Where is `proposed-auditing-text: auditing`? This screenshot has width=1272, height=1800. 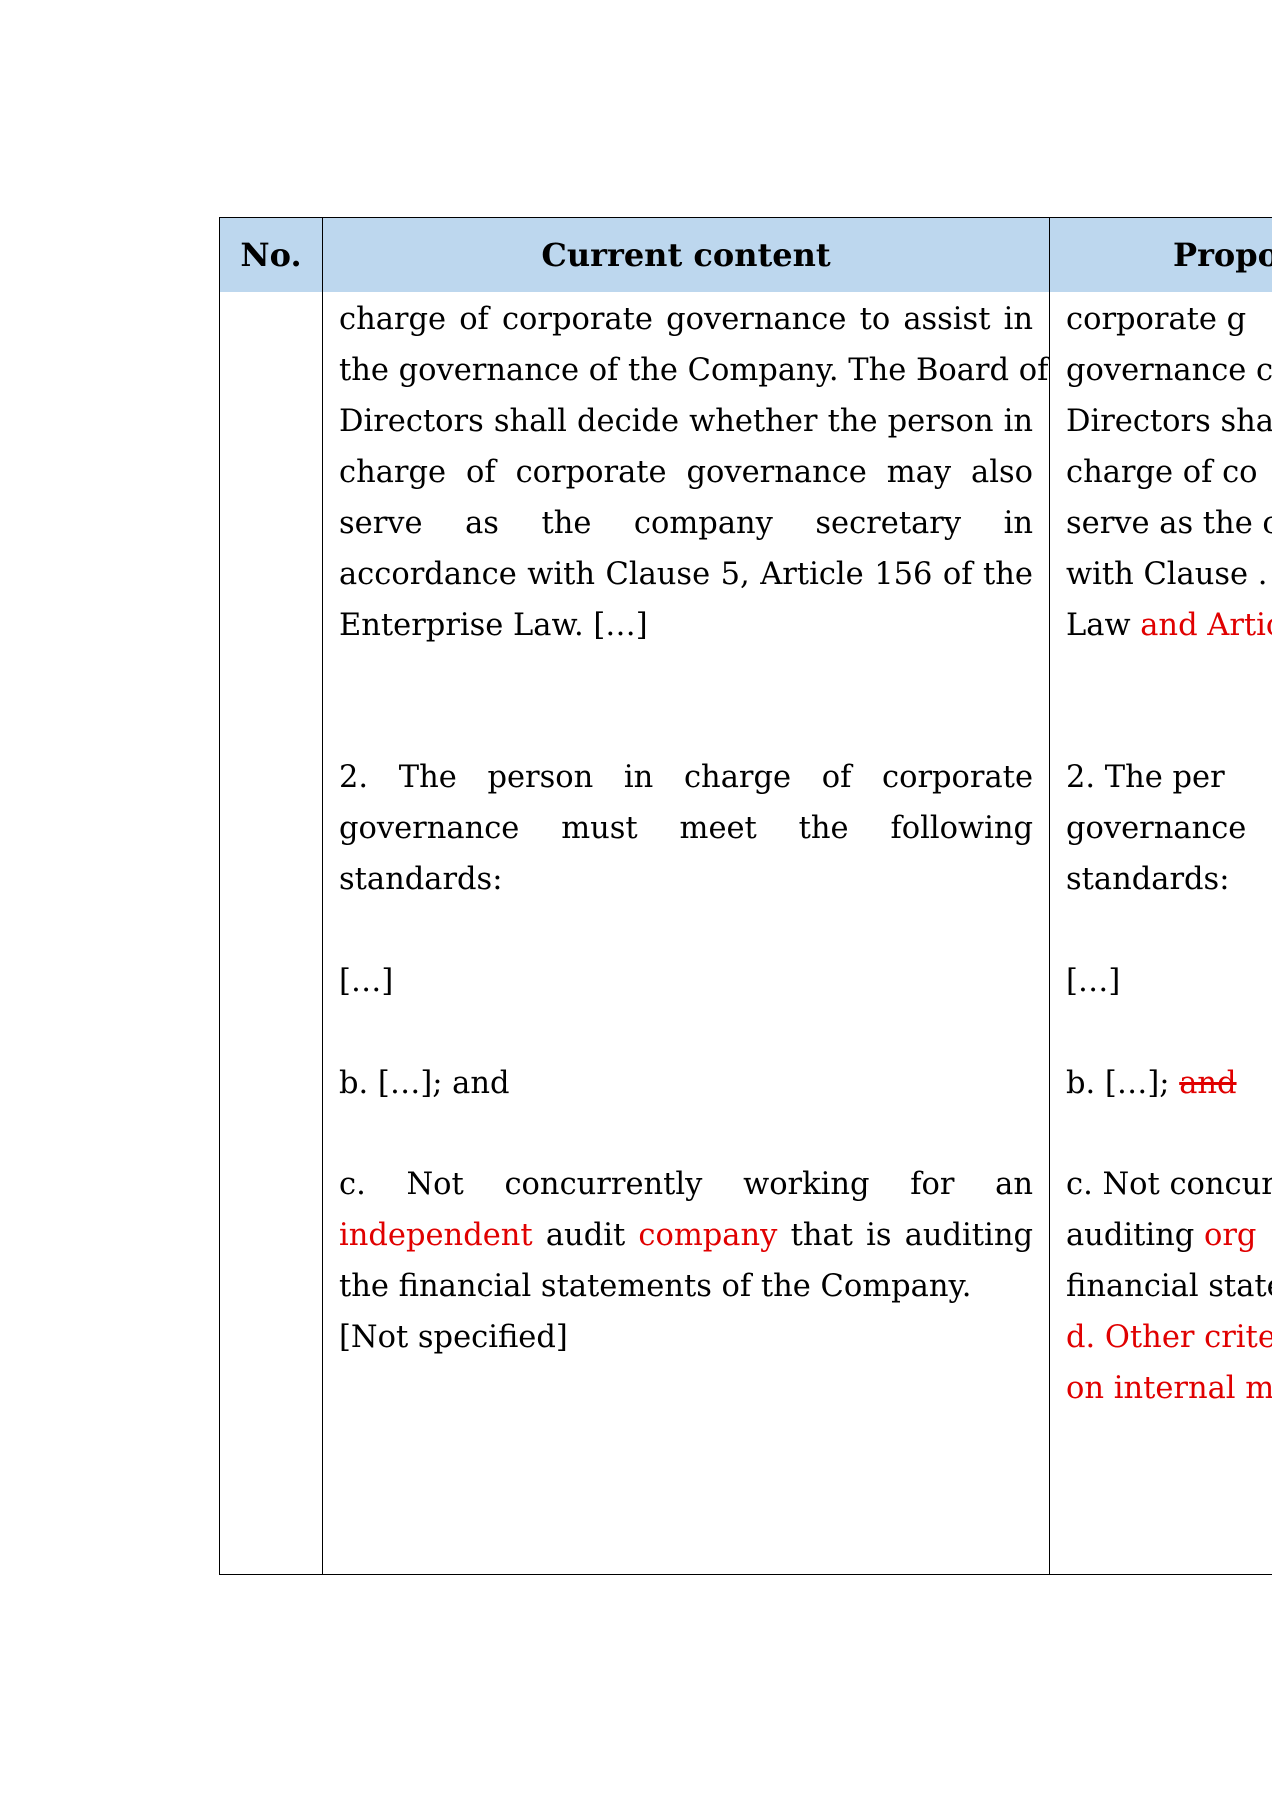 proposed-auditing-text: auditing is located at coordinates (1135, 1235).